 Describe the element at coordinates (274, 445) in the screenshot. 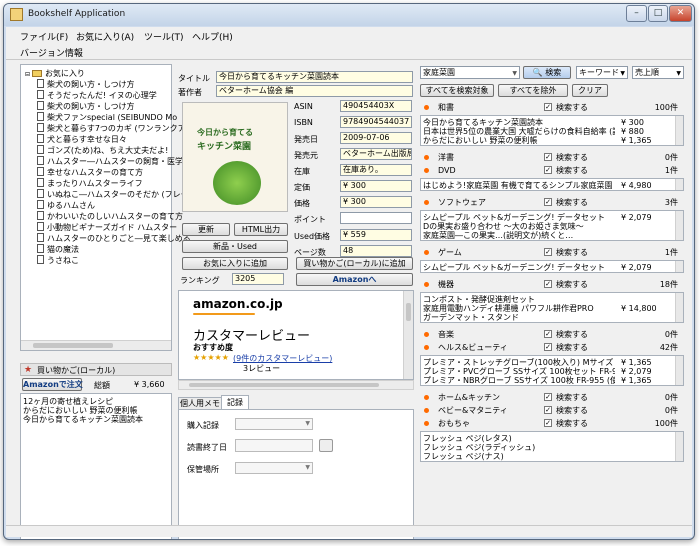

I see `finish-date-field` at that location.